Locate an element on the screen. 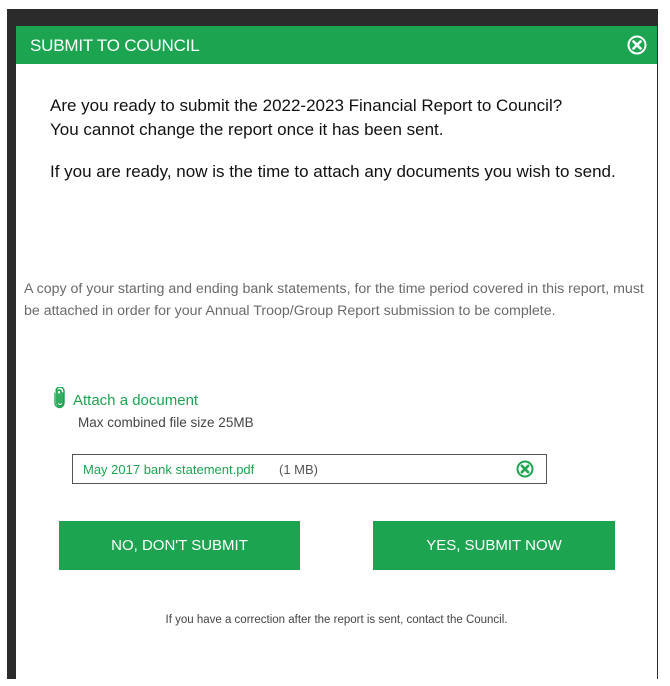  attached-file-row: May 2017 bank statement.pdf (1 MB) is located at coordinates (309, 469).